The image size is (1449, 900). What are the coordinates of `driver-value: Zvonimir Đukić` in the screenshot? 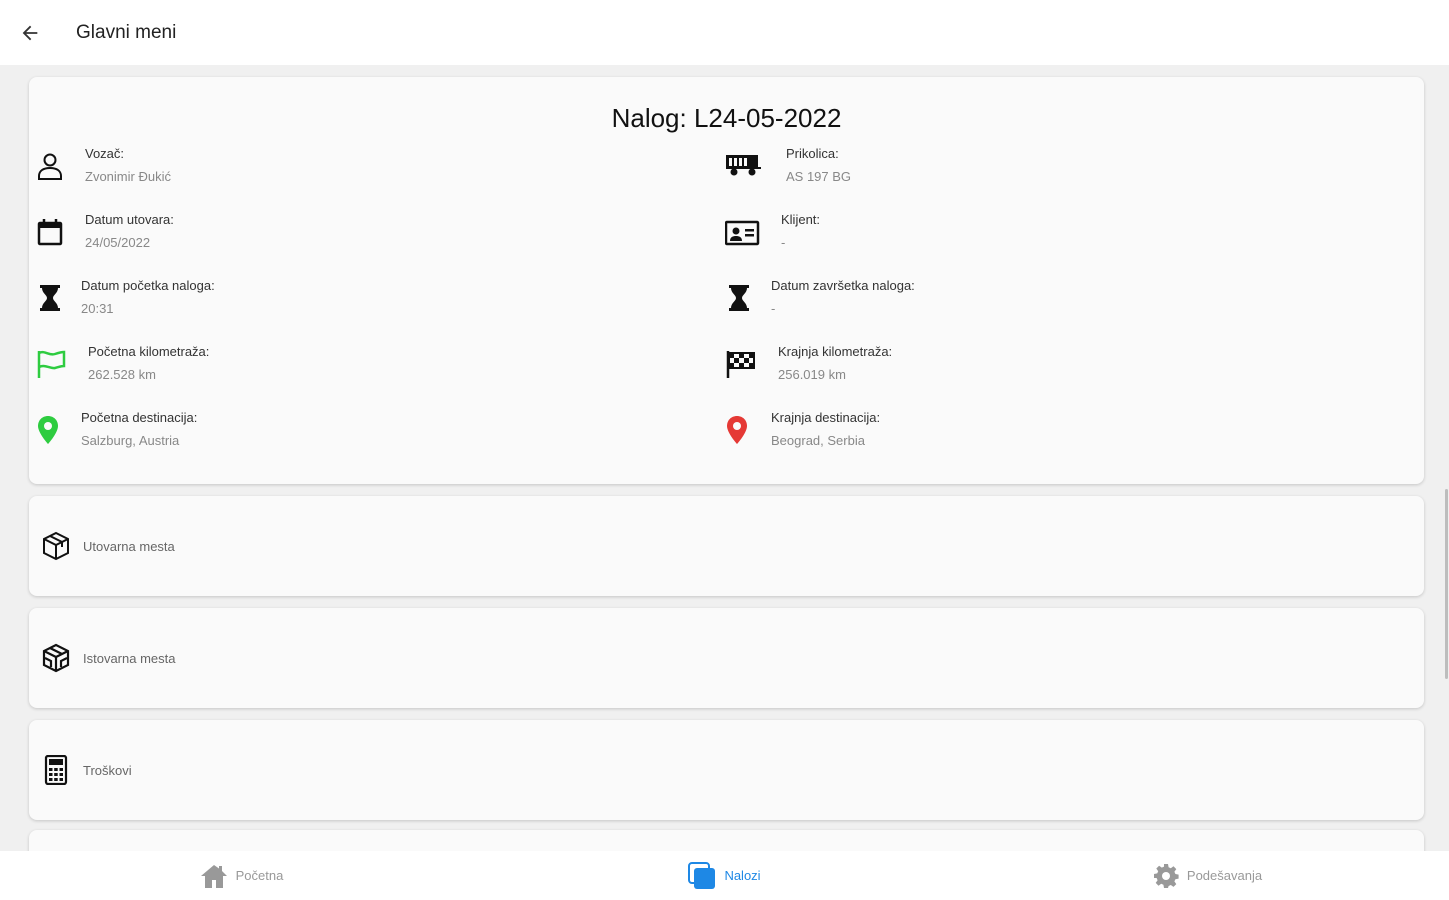 It's located at (128, 176).